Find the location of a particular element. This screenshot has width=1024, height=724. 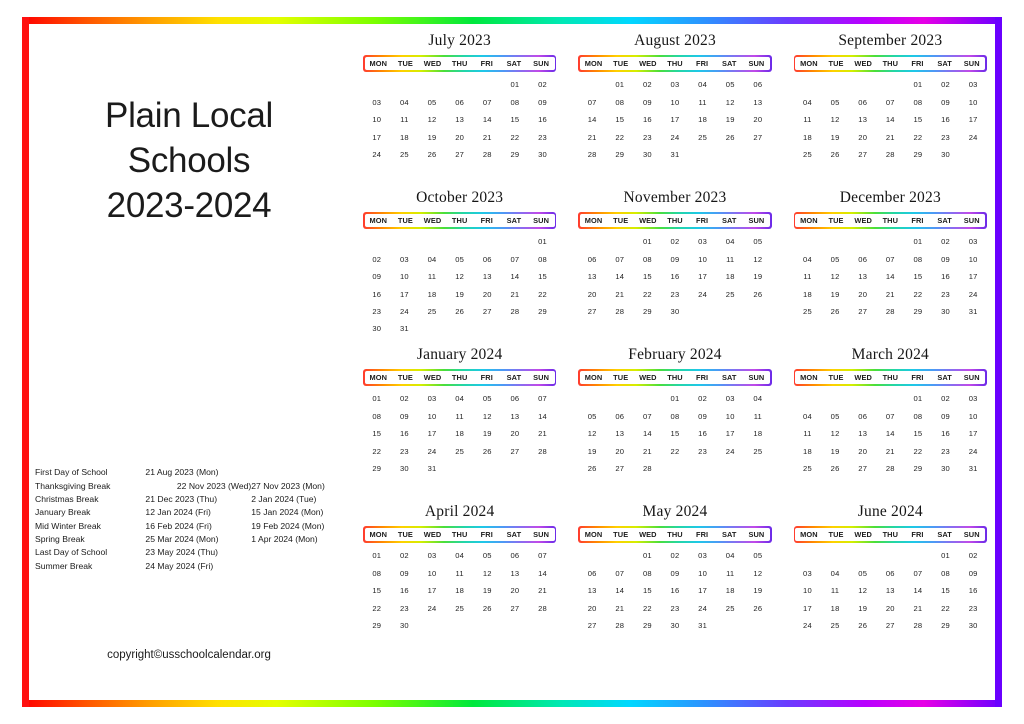

day-cell: 31 is located at coordinates (432, 468).